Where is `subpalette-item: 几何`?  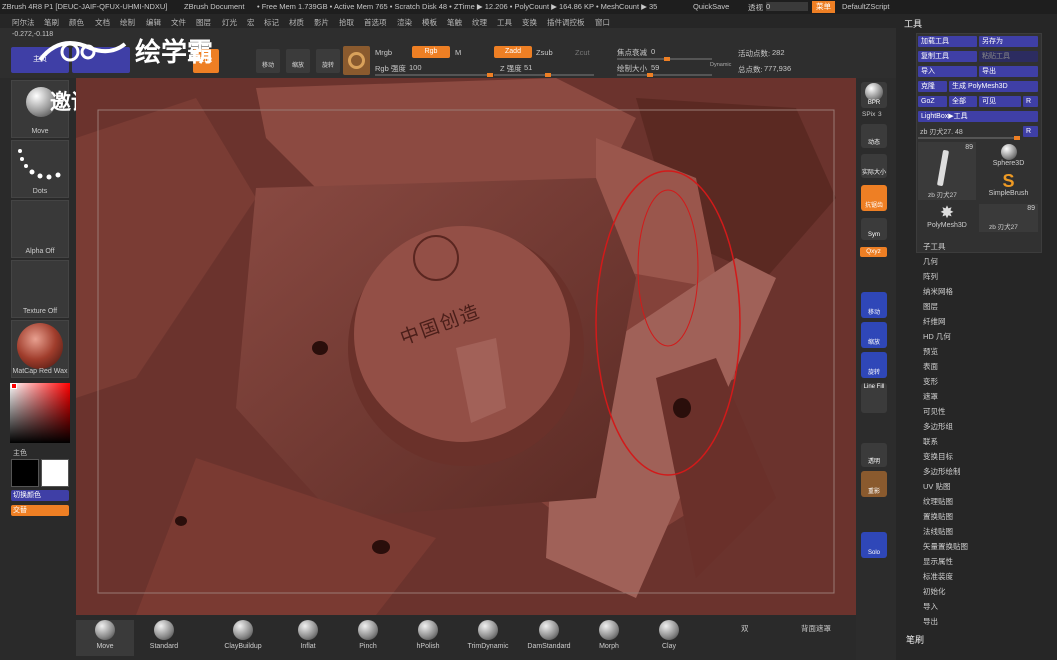
subpalette-item: 几何 is located at coordinates (930, 261).